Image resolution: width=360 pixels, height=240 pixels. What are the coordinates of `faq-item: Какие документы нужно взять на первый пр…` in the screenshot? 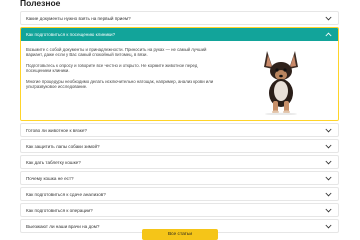 It's located at (179, 18).